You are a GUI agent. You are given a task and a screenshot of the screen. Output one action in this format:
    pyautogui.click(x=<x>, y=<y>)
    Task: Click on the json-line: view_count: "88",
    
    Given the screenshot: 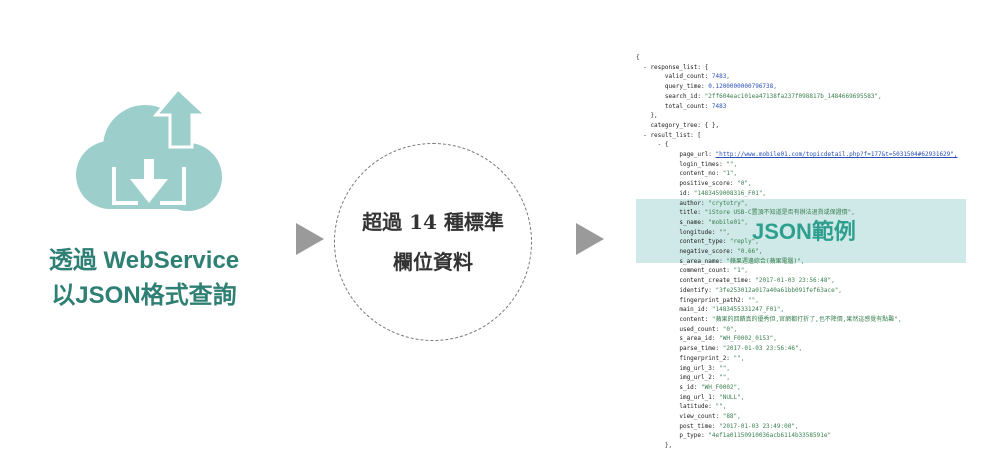 What is the action you would take?
    pyautogui.click(x=688, y=417)
    